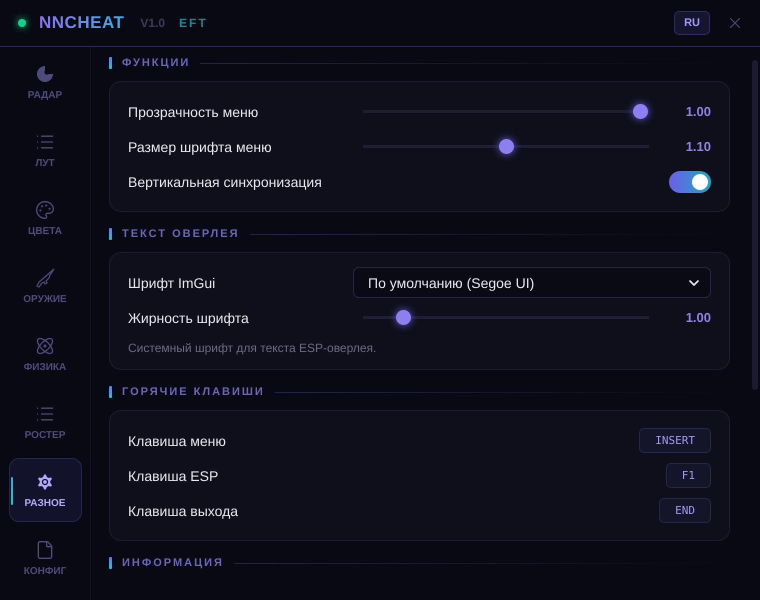 The width and height of the screenshot is (760, 600). I want to click on sidebar-item: РАЗНОЕ, so click(45, 490).